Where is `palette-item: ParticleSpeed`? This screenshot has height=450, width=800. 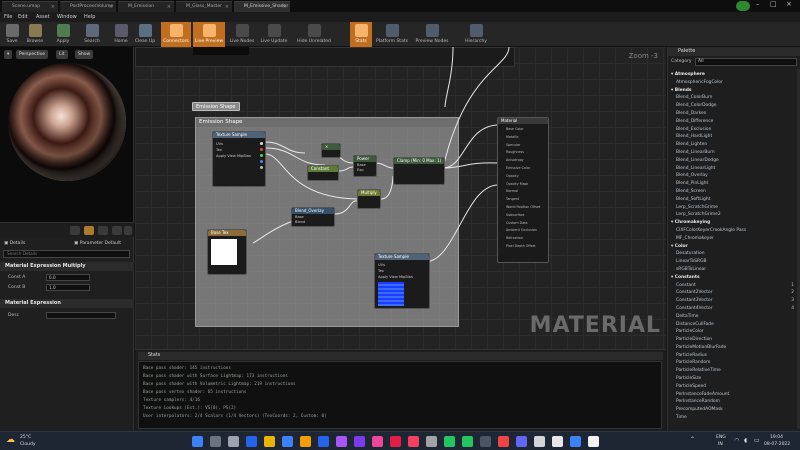 palette-item: ParticleSpeed is located at coordinates (733, 387).